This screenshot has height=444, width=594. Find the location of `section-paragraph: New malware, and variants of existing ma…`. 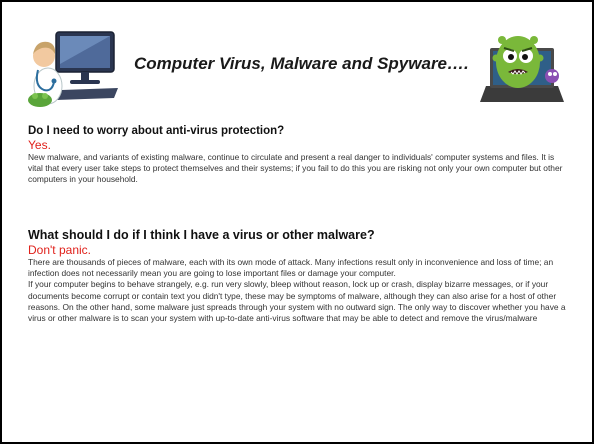

section-paragraph: New malware, and variants of existing ma… is located at coordinates (295, 168).